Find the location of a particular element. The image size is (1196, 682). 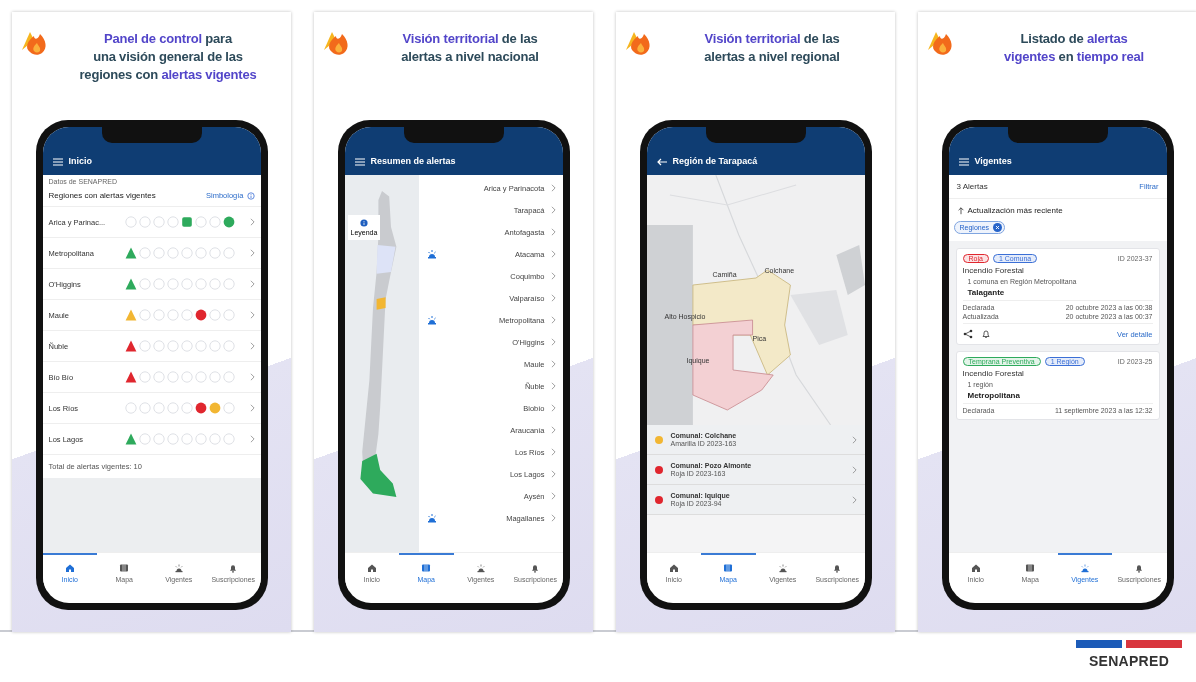

arrow-up-icon is located at coordinates (960, 210).